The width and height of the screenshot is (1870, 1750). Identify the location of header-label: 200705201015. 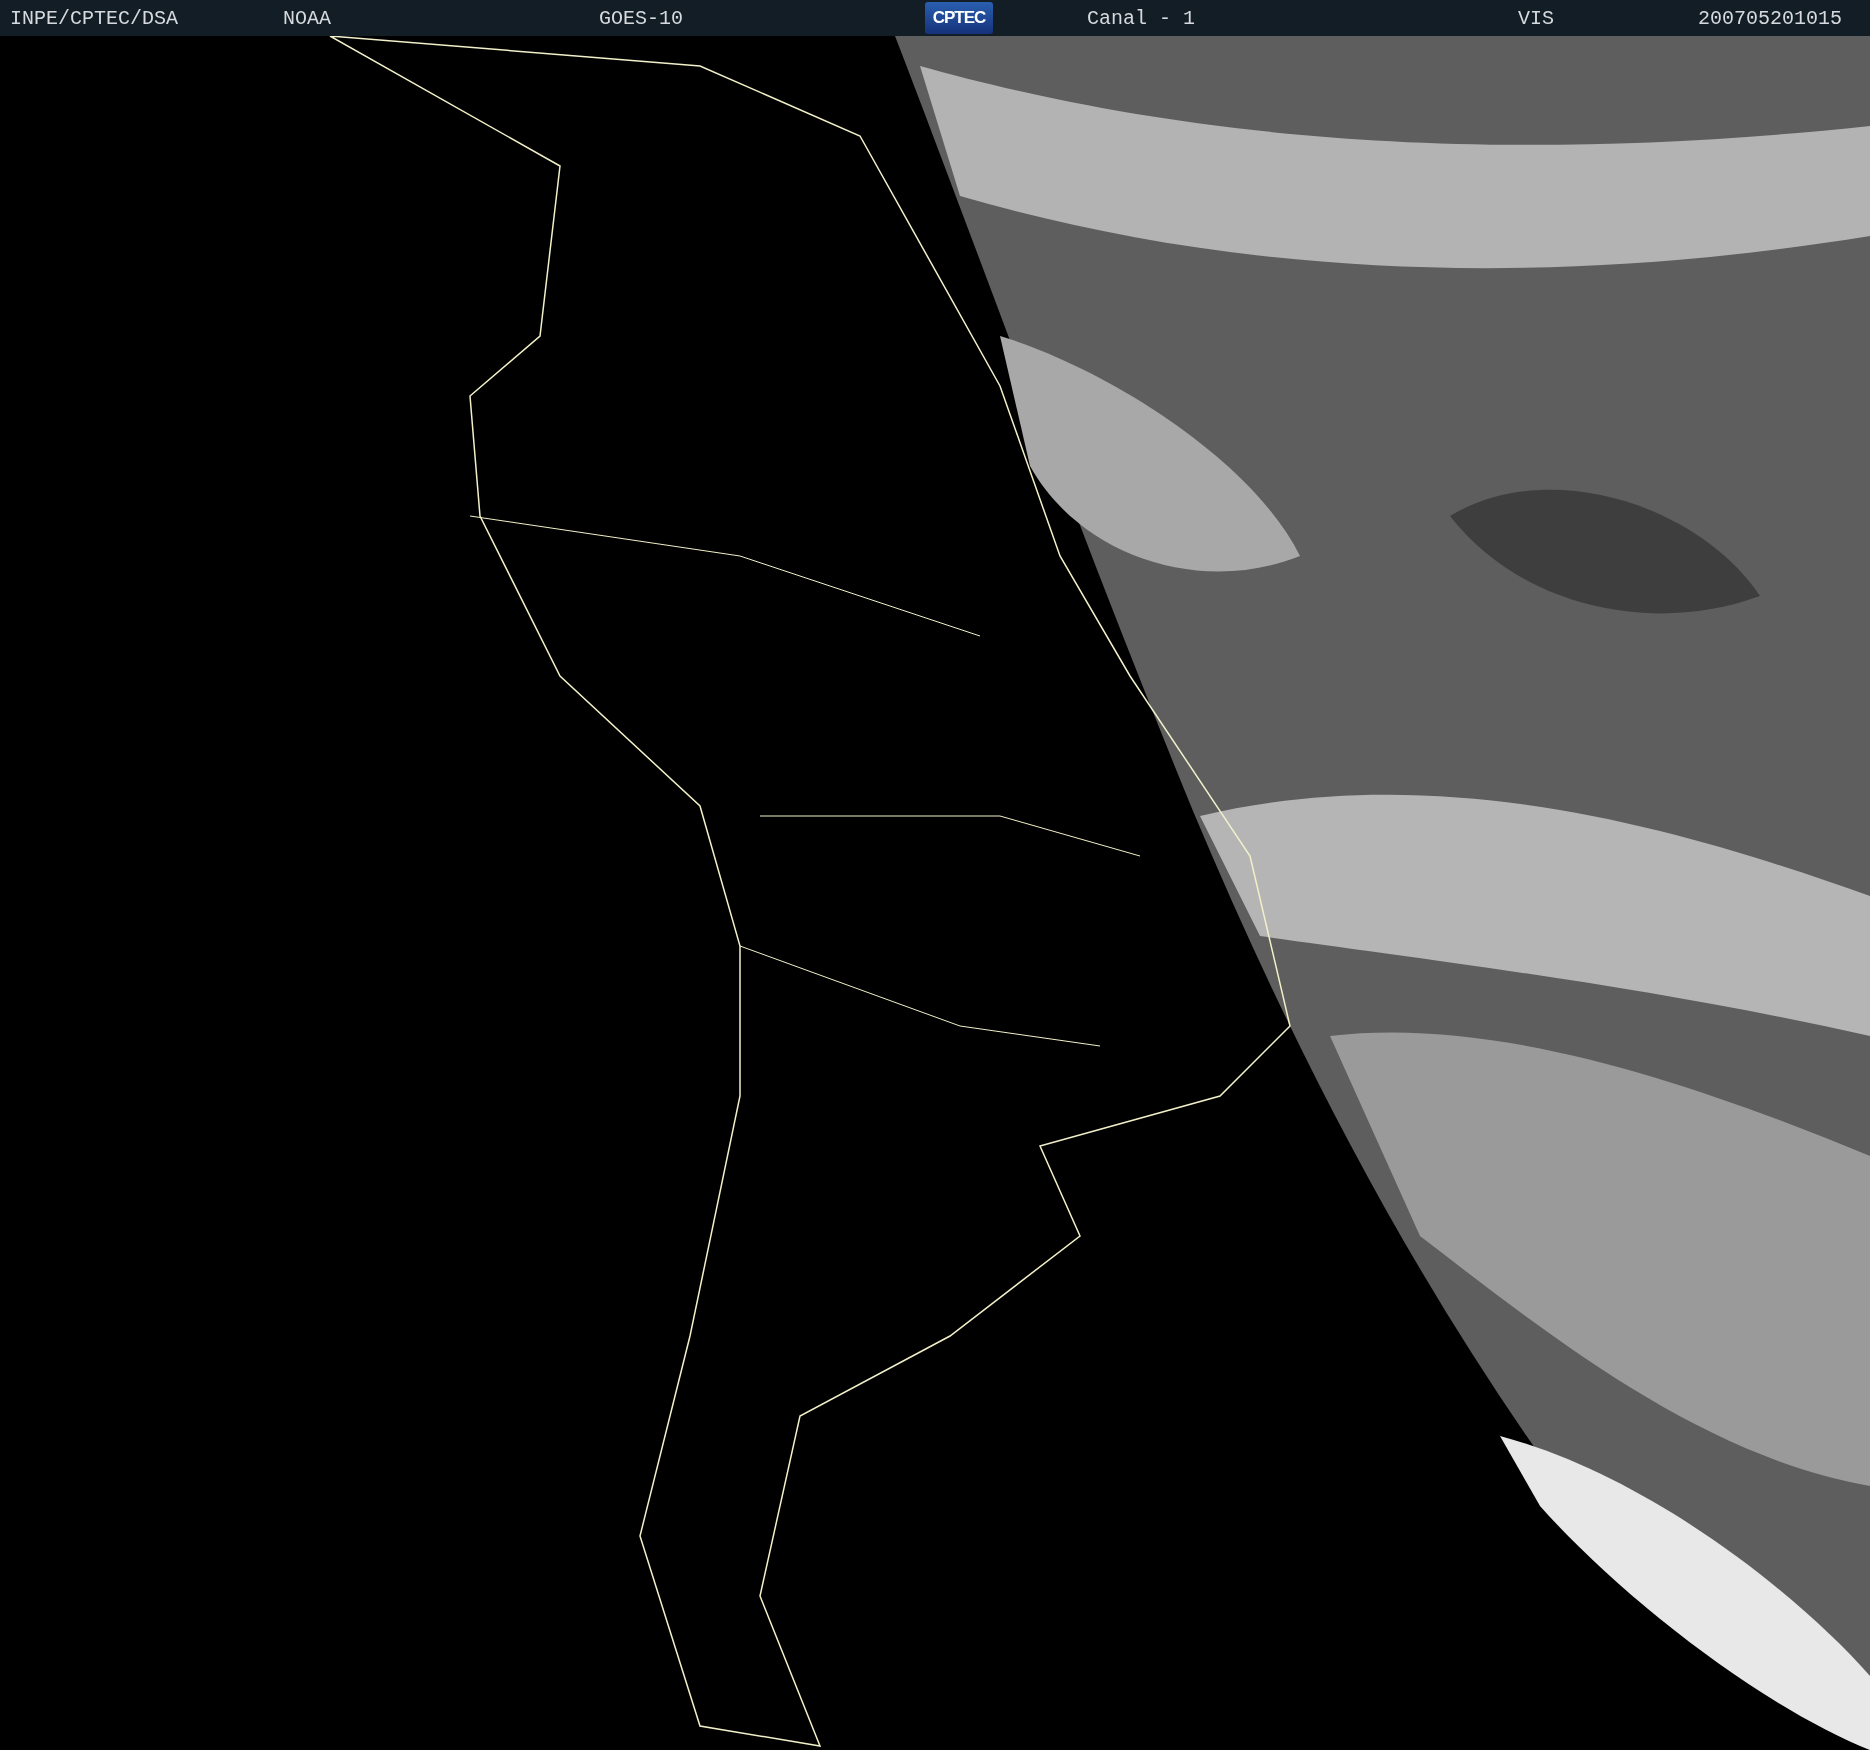
(1770, 18).